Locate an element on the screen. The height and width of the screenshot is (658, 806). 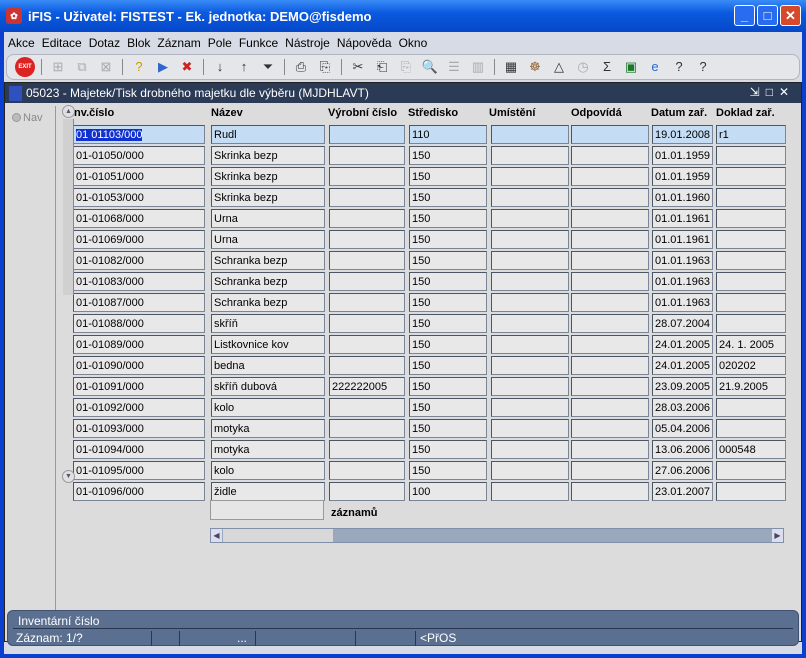
cut-icon: ✂ is located at coordinates (358, 67).